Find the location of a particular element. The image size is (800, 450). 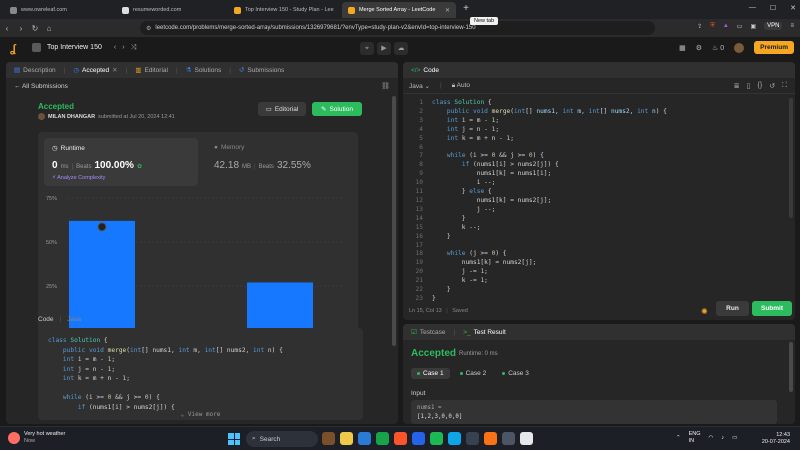

tab-label: Accepted is located at coordinates (96, 70).